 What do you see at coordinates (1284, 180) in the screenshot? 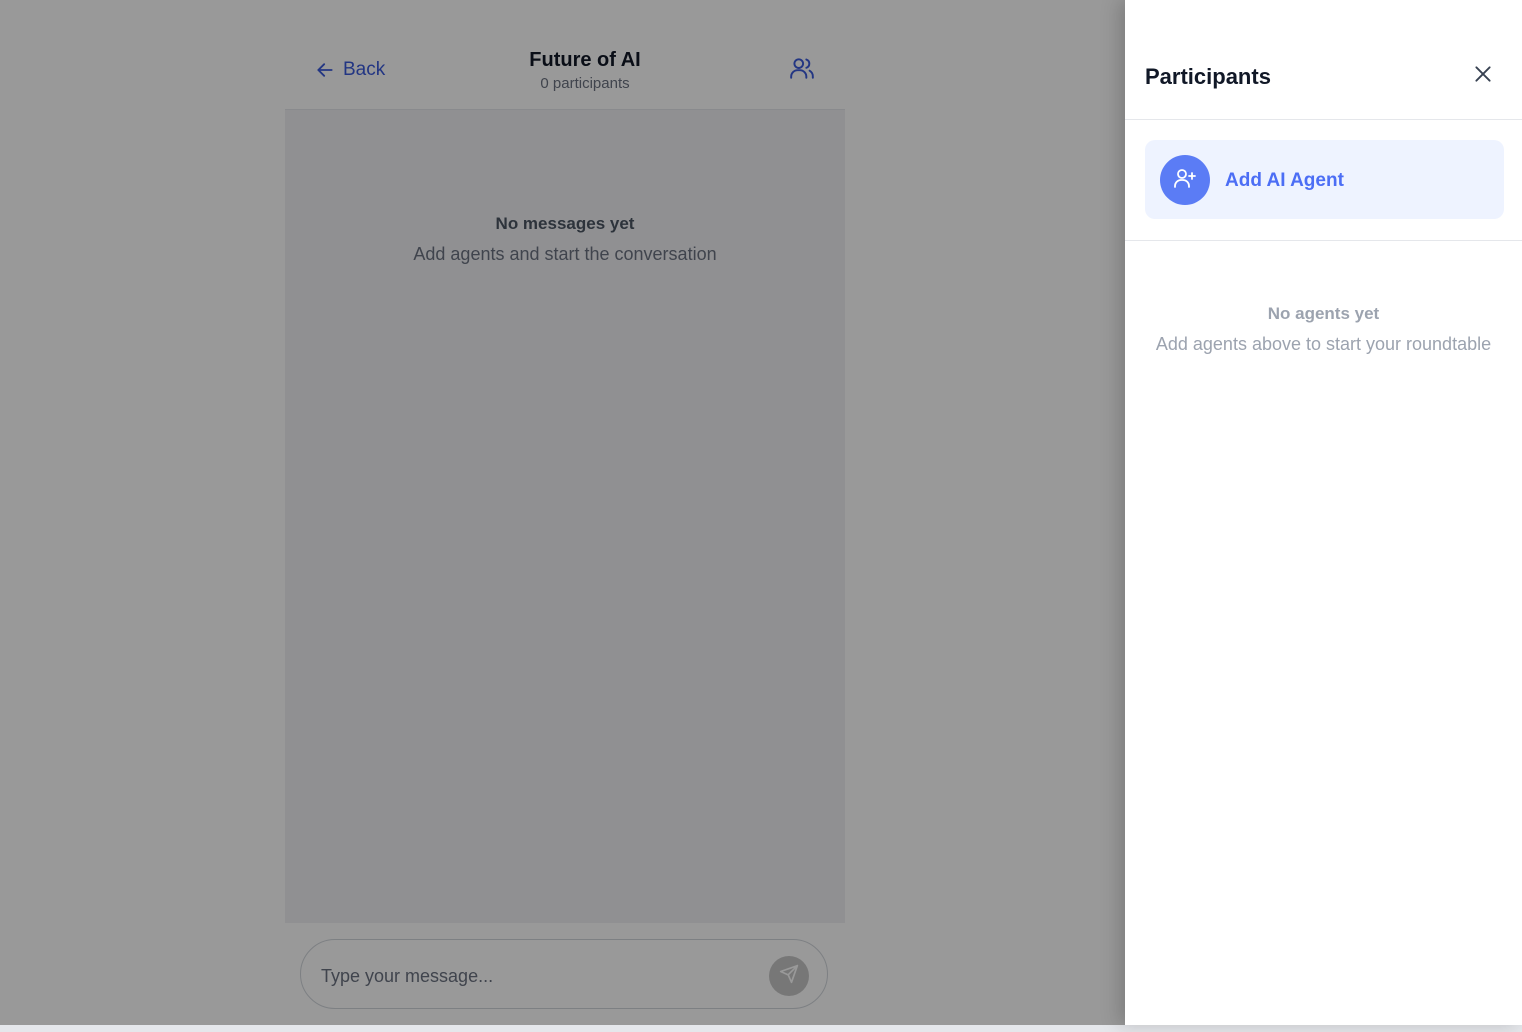
I see `add-agent-label: Add AI Agent` at bounding box center [1284, 180].